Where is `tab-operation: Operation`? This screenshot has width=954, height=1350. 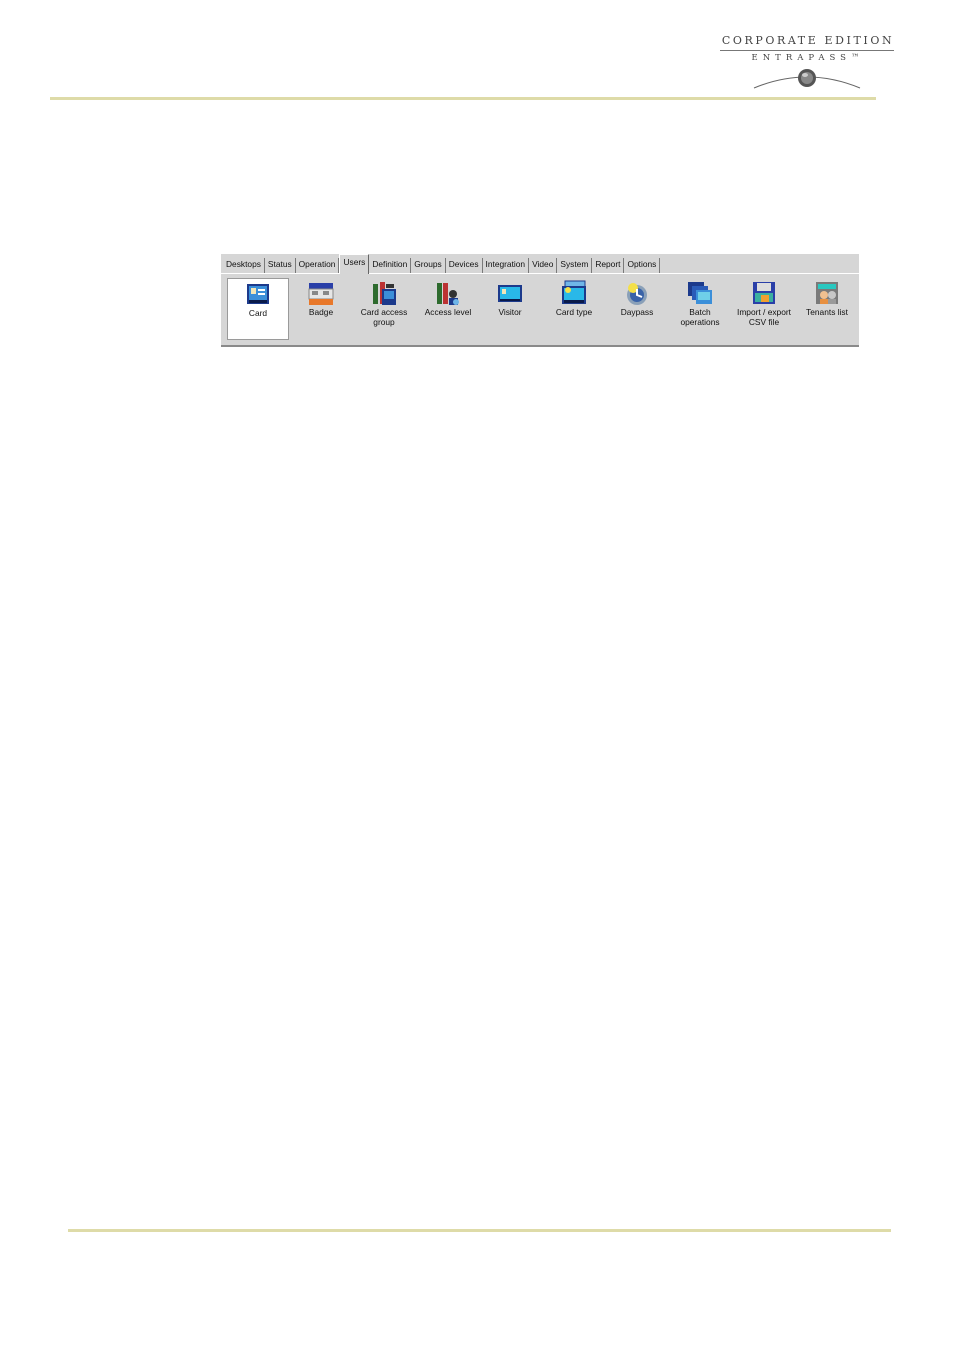 tab-operation: Operation is located at coordinates (318, 265).